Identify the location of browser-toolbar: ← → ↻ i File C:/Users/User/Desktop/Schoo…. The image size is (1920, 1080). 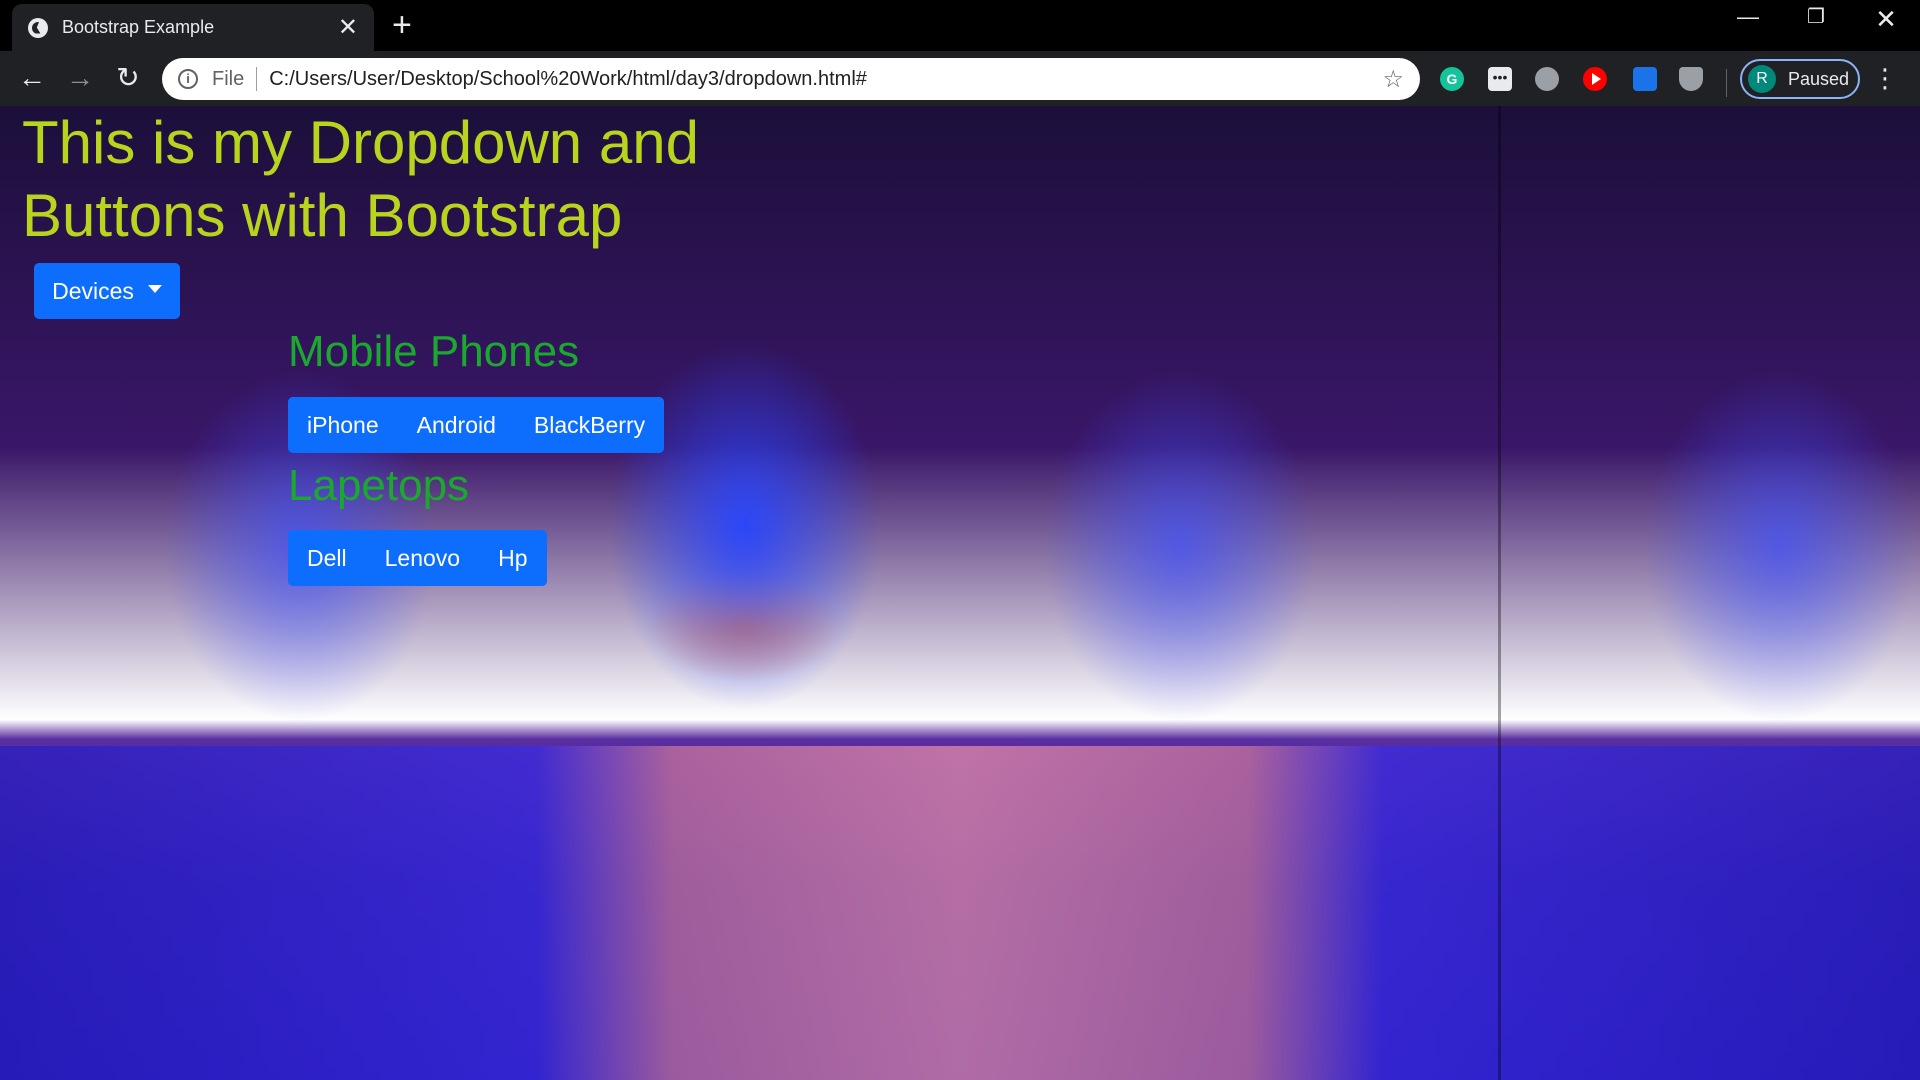
(960, 78).